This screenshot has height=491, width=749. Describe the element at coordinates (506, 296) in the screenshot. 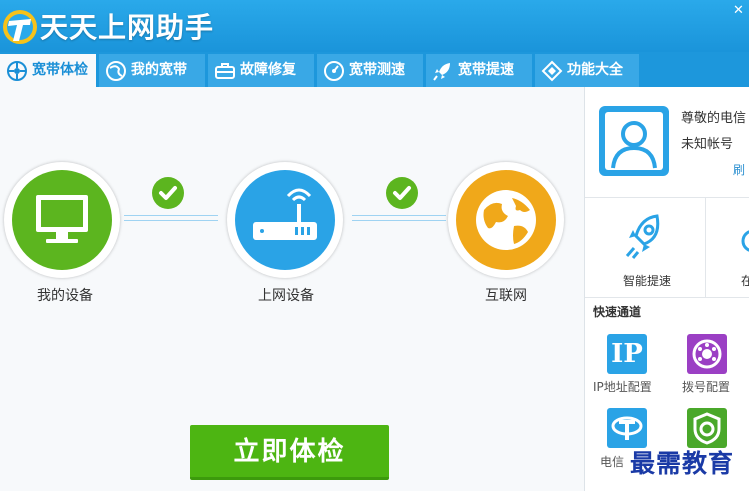

I see `internet-label: 互联网` at that location.